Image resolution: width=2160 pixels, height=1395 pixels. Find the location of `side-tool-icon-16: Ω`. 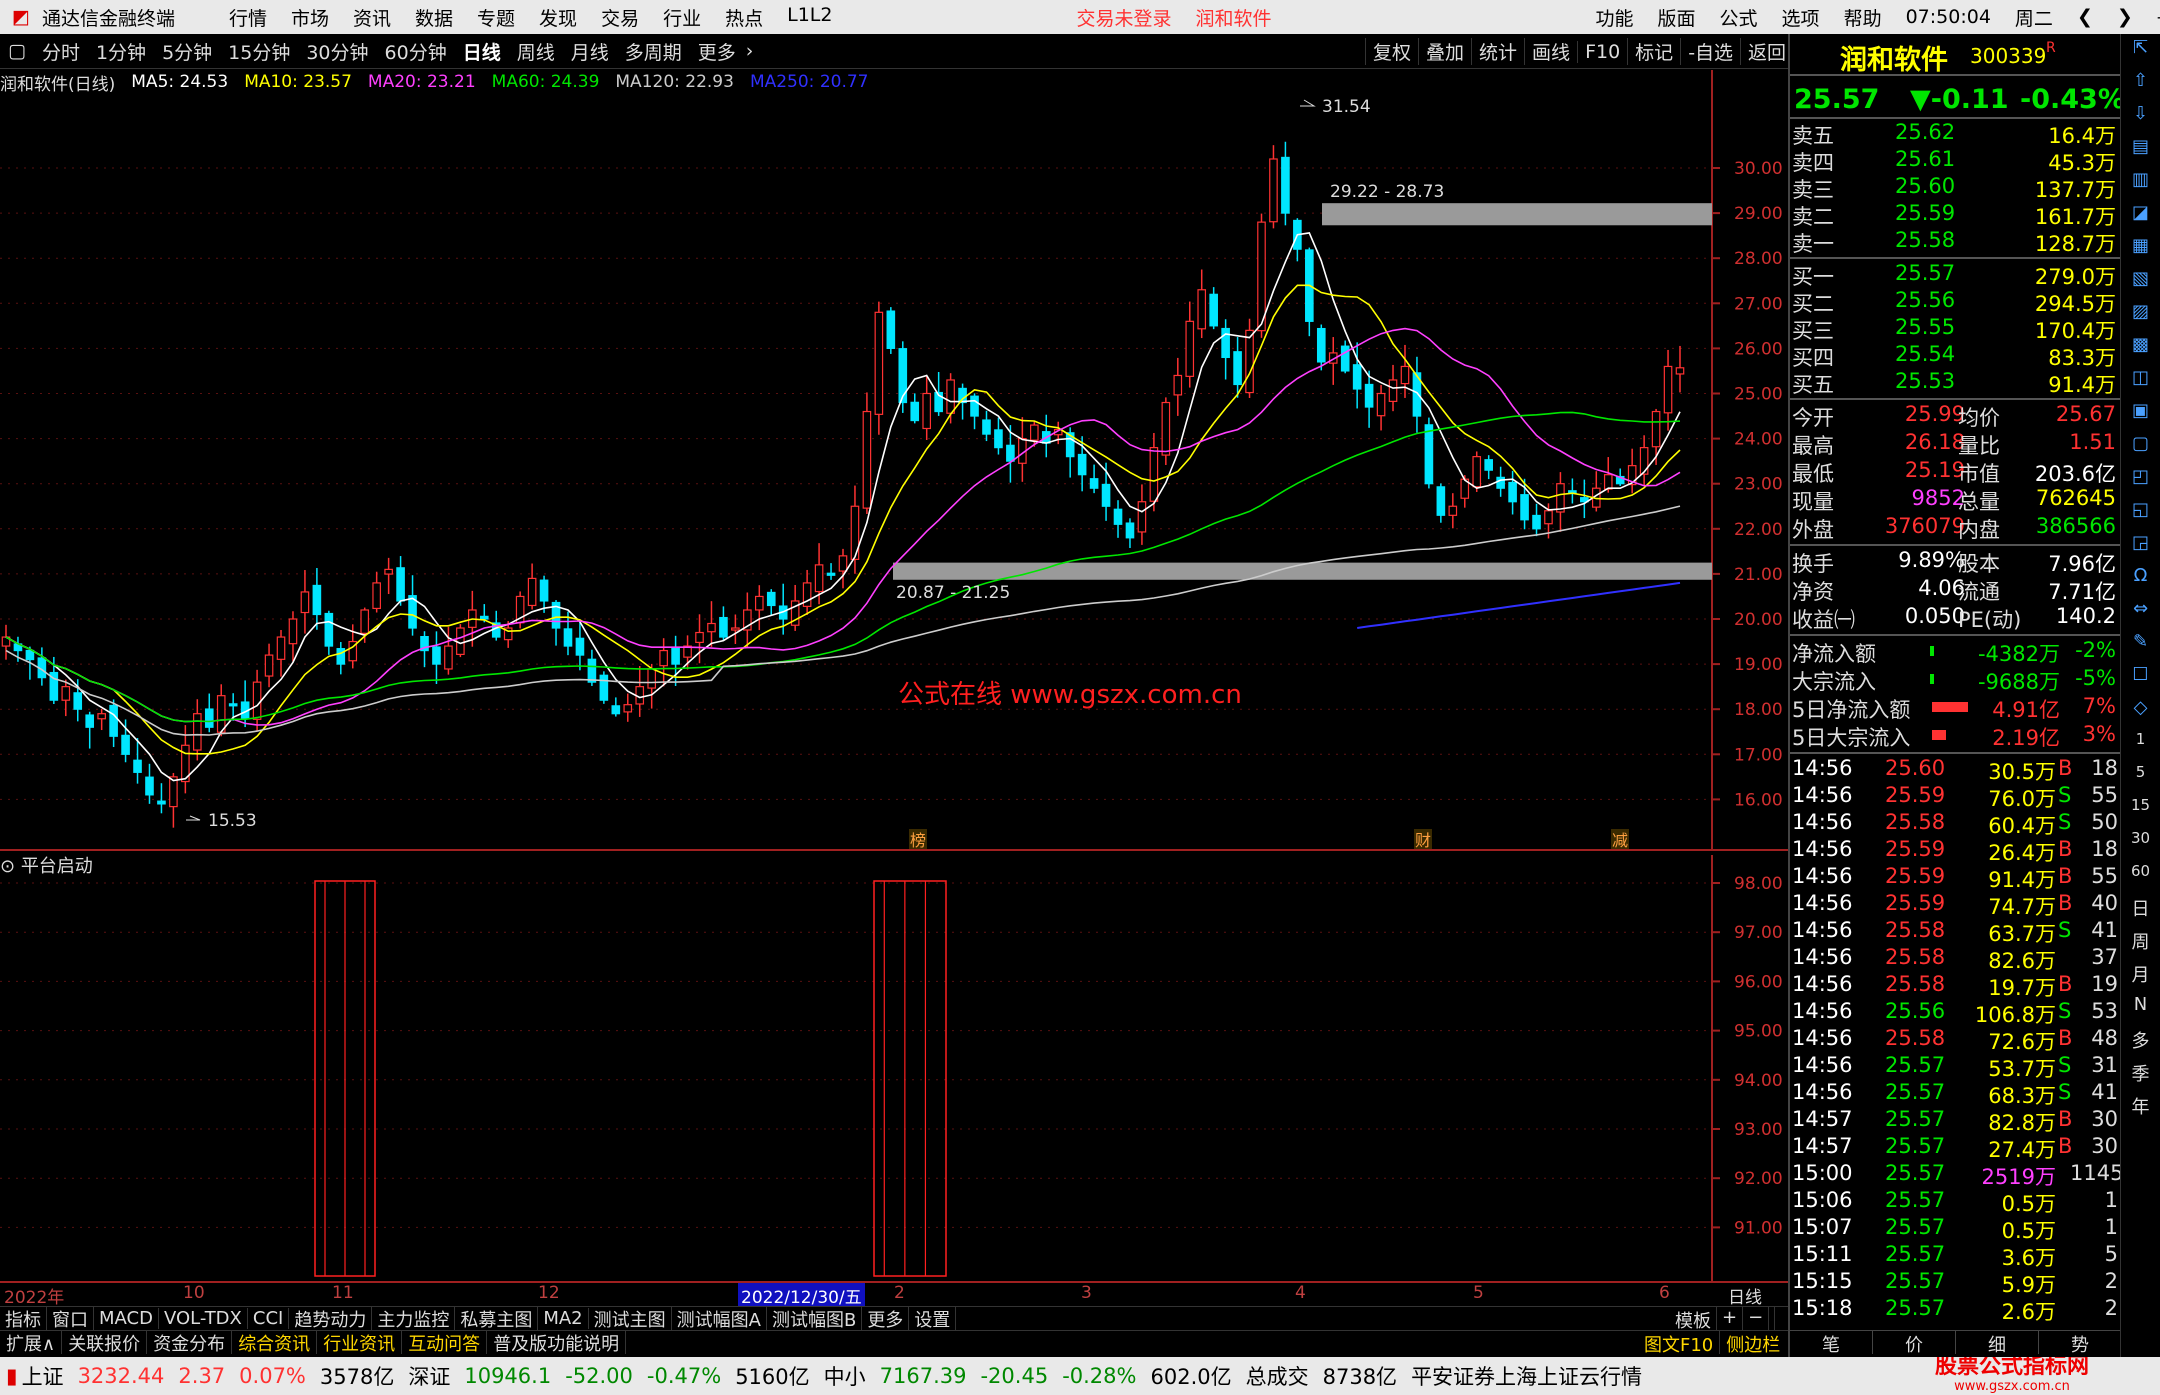

side-tool-icon-16: Ω is located at coordinates (2140, 580).